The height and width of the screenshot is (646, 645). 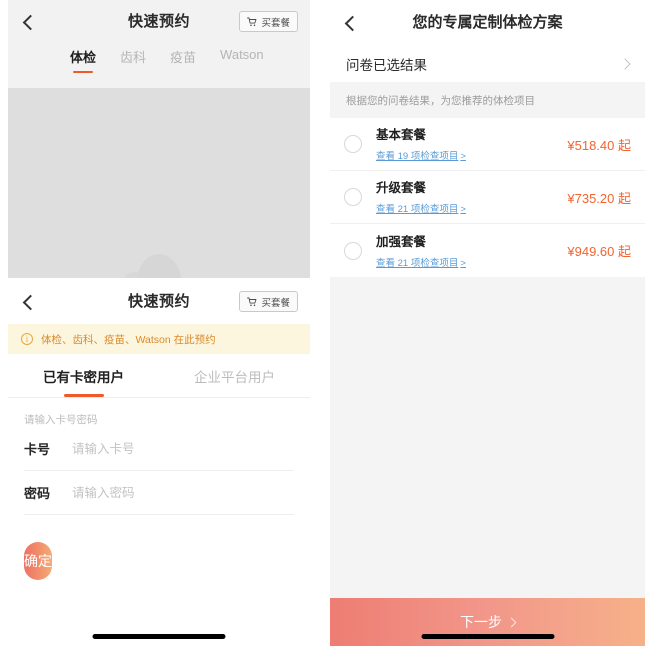 What do you see at coordinates (401, 135) in the screenshot?
I see `package-name: 基本套餐` at bounding box center [401, 135].